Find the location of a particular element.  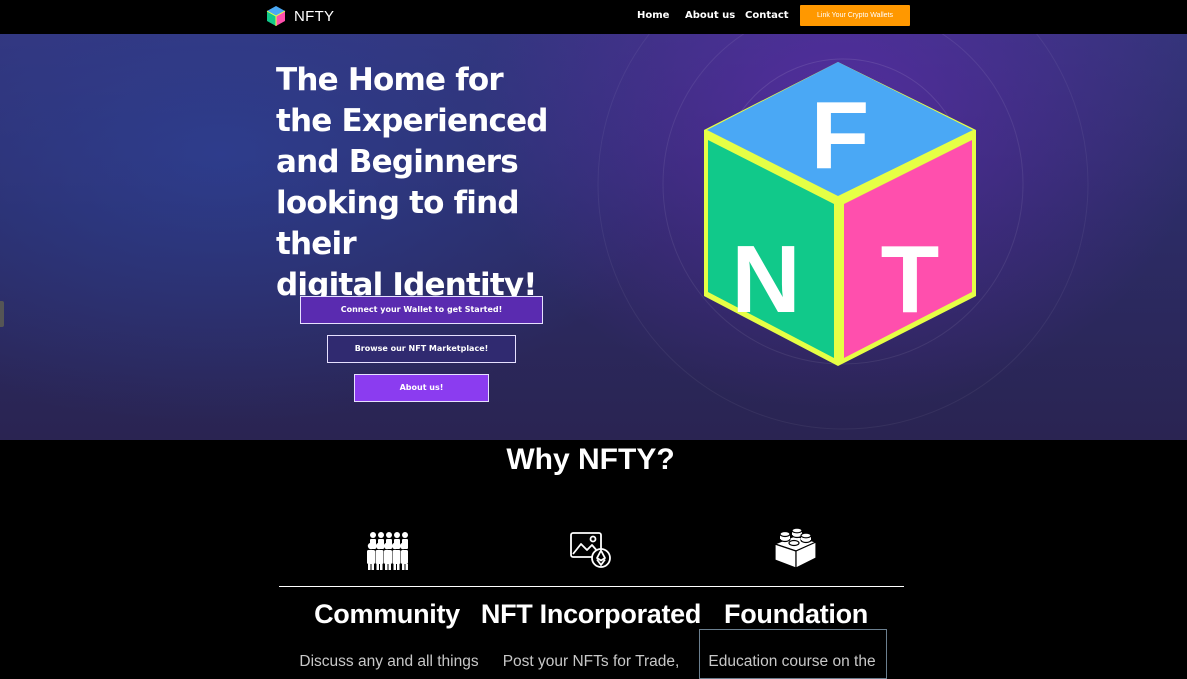

nav-link-about-us: About us is located at coordinates (710, 15).